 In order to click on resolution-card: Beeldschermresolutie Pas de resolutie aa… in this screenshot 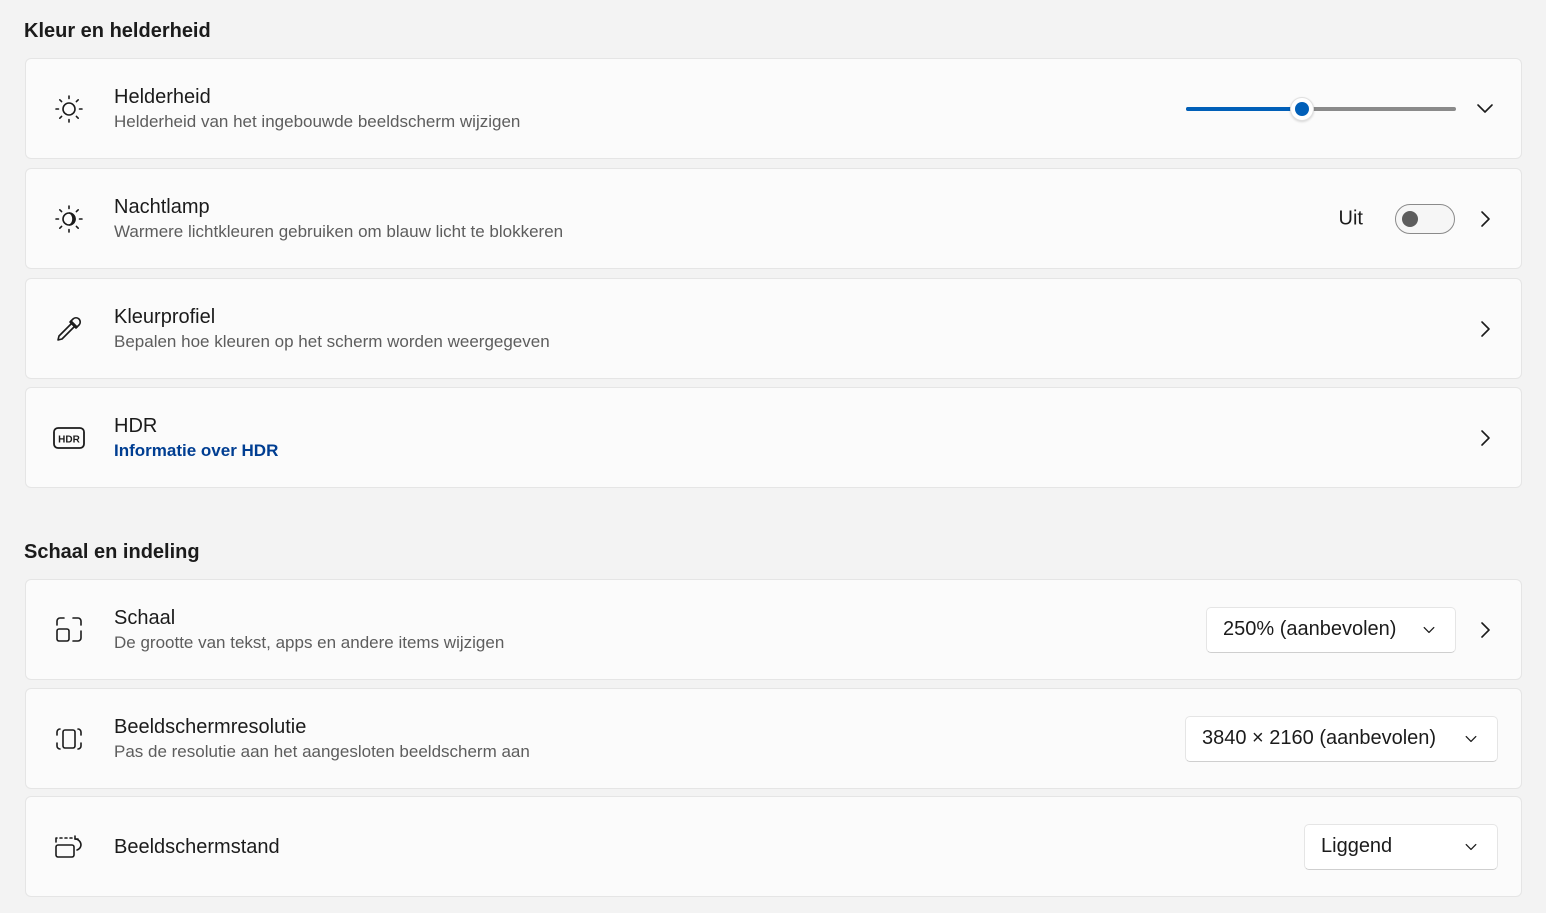, I will do `click(773, 738)`.